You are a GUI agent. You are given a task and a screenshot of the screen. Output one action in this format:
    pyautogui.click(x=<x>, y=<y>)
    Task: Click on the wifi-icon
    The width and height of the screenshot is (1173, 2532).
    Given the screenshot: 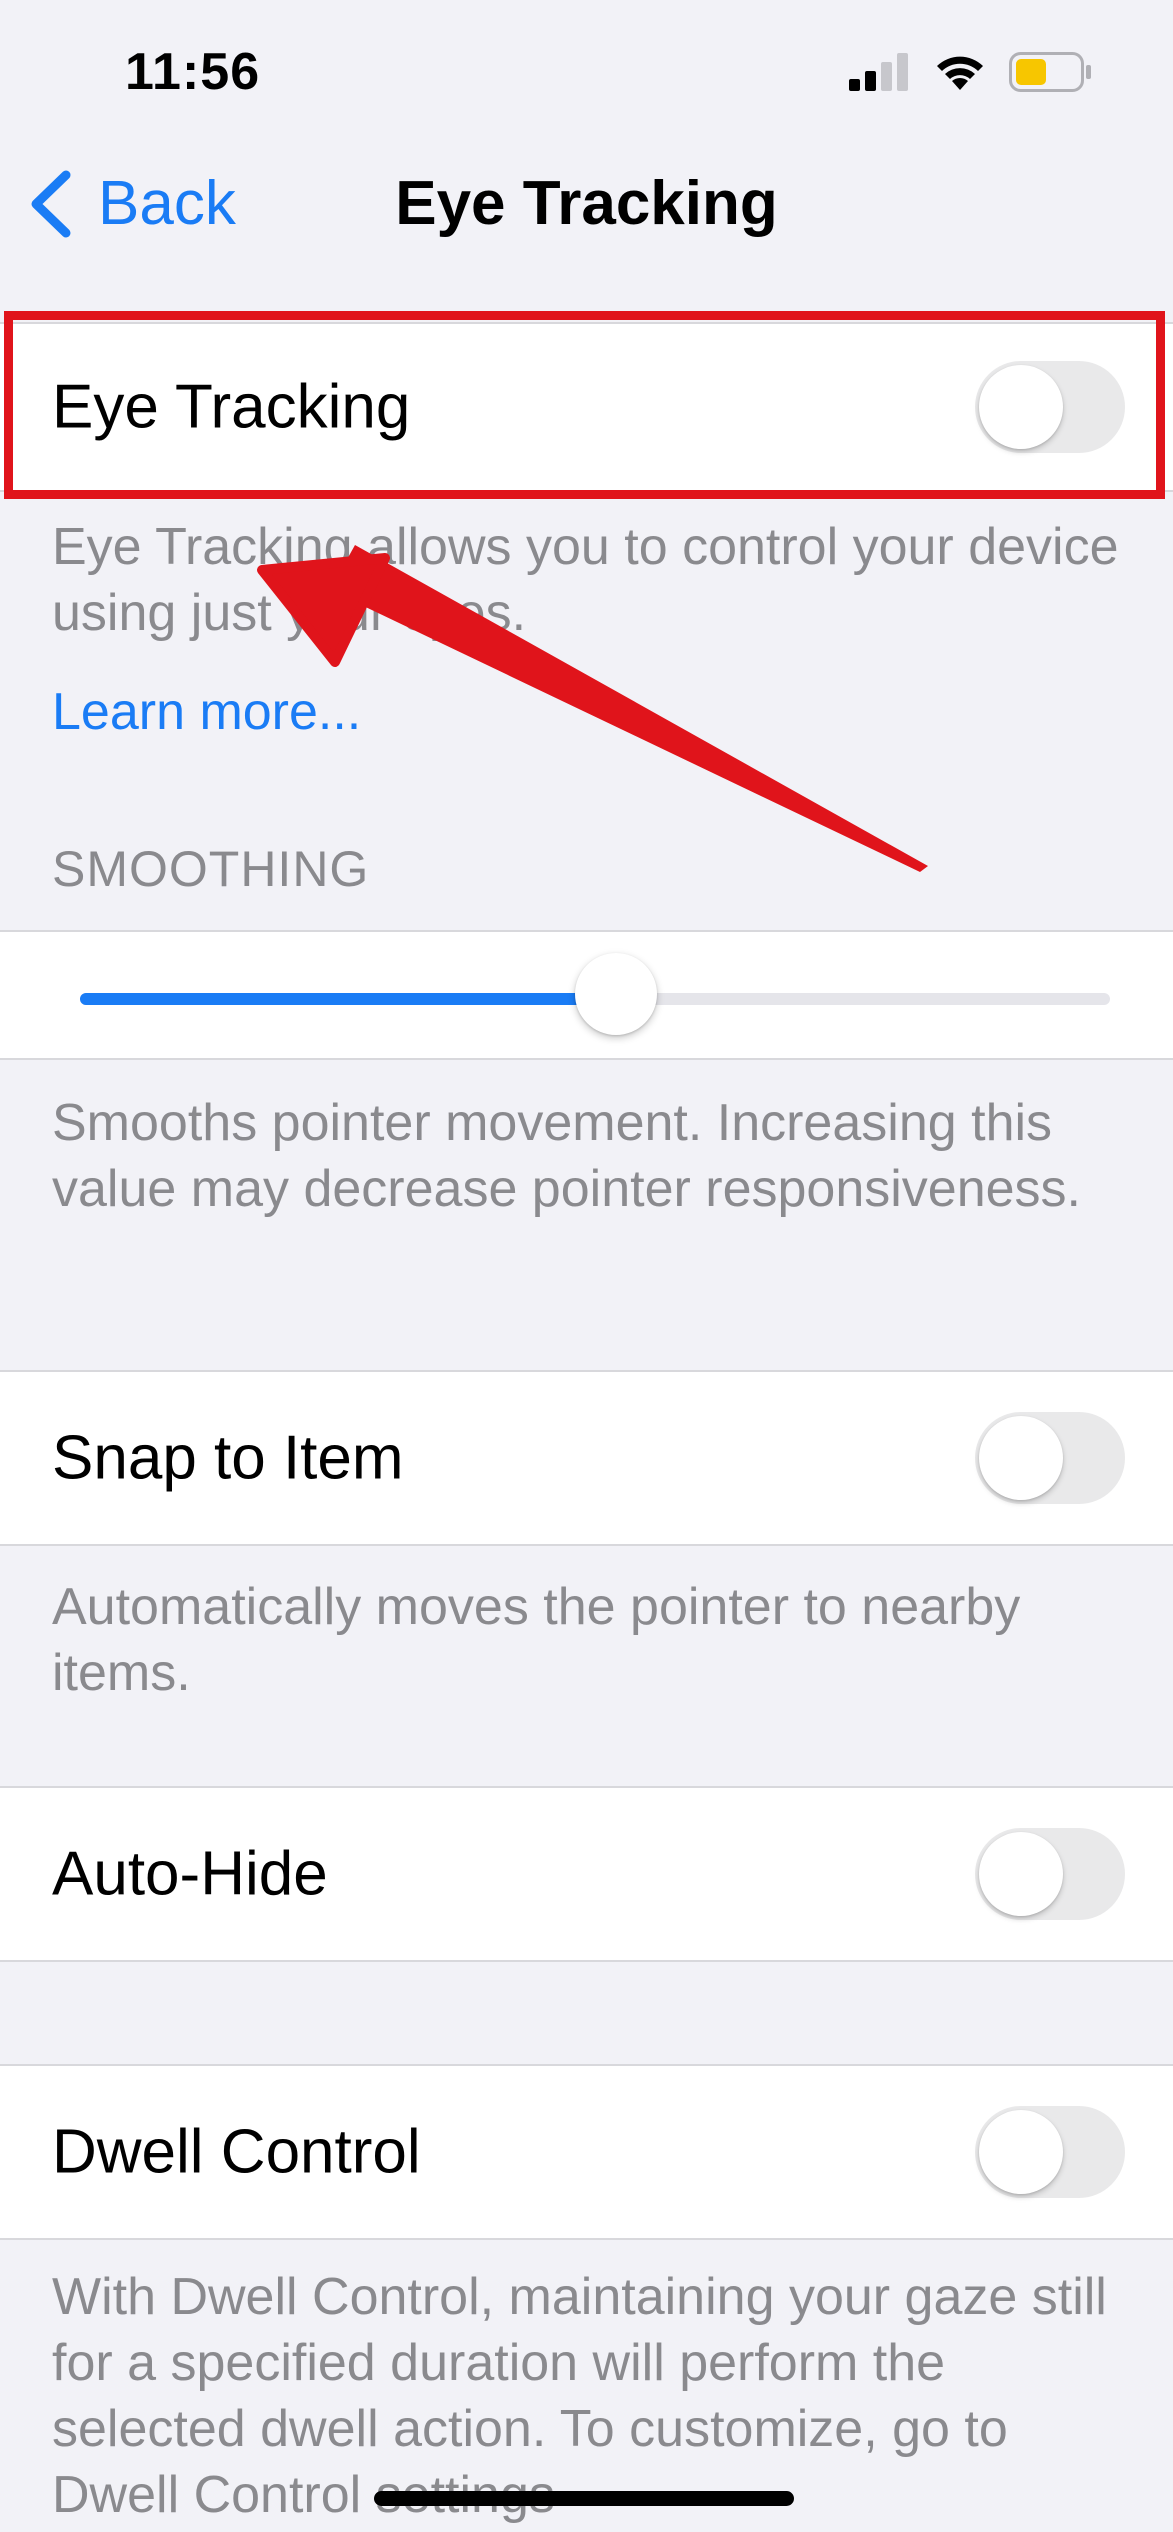 What is the action you would take?
    pyautogui.click(x=960, y=73)
    